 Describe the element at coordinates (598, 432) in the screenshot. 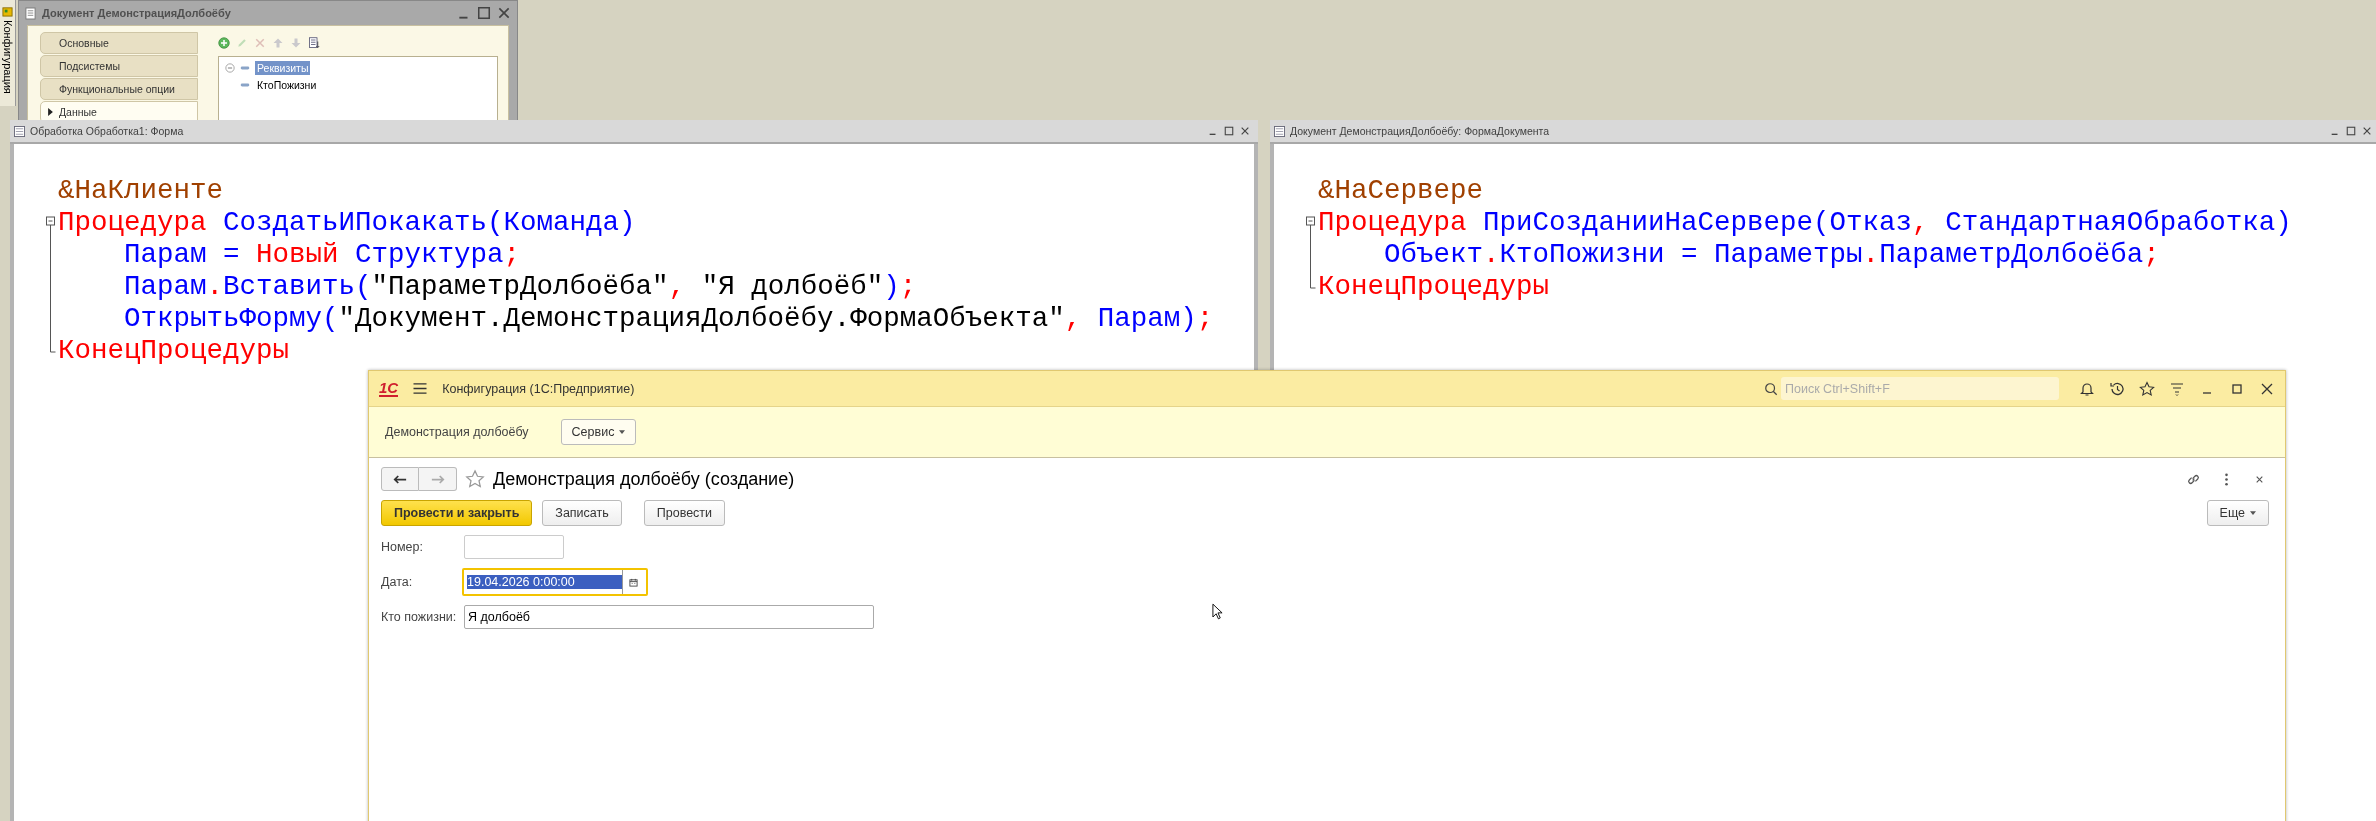

I see `service-menu-button: Сервис` at that location.